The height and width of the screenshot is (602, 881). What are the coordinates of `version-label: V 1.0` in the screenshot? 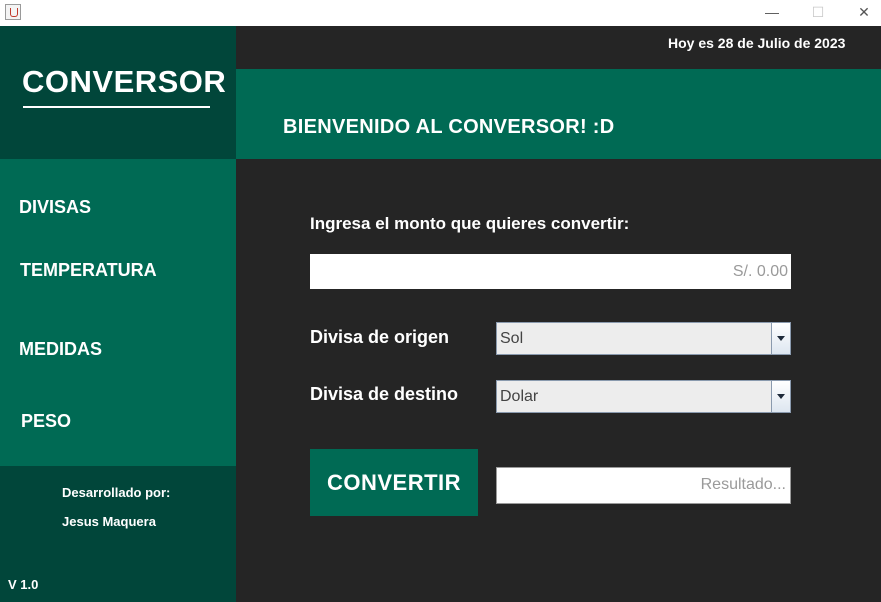 It's located at (23, 584).